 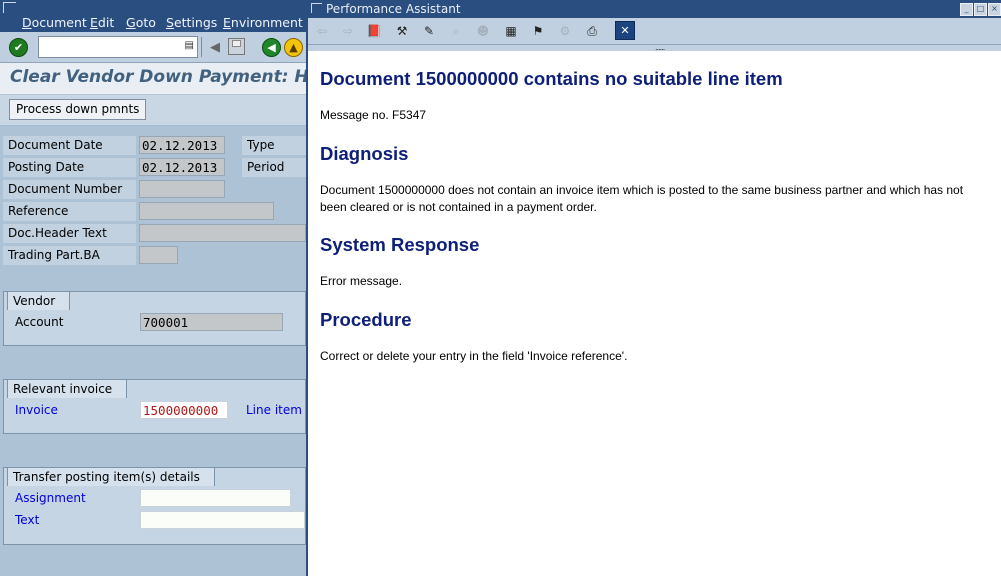 What do you see at coordinates (654, 9) in the screenshot?
I see `performance-assistant-titlebar: Performance Assistant _ □ ×` at bounding box center [654, 9].